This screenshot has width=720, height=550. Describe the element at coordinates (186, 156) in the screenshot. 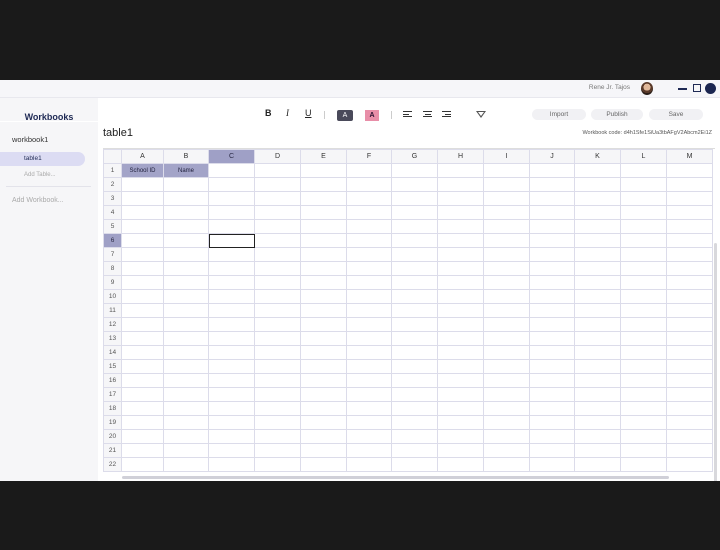

I see `column-header: B` at that location.